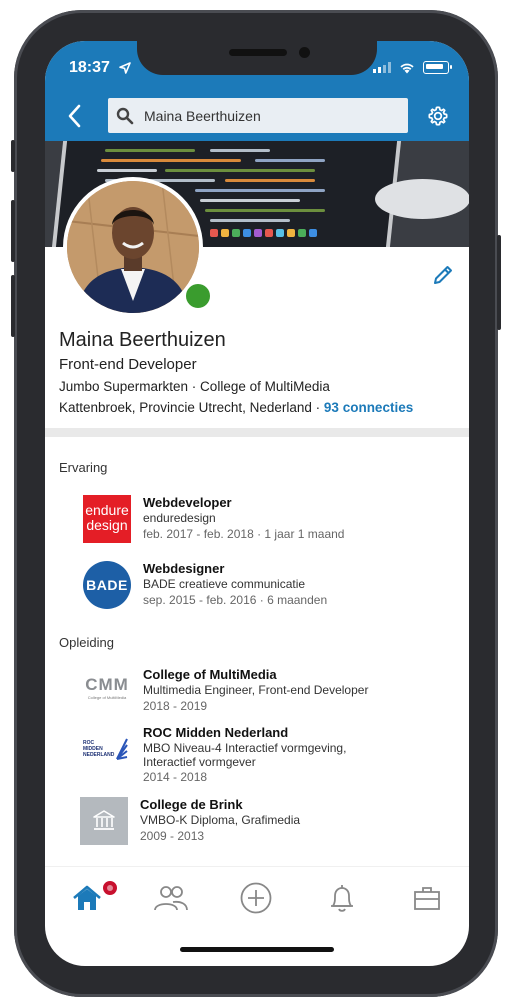  Describe the element at coordinates (172, 836) in the screenshot. I see `education-period: 2009 - 2013` at that location.